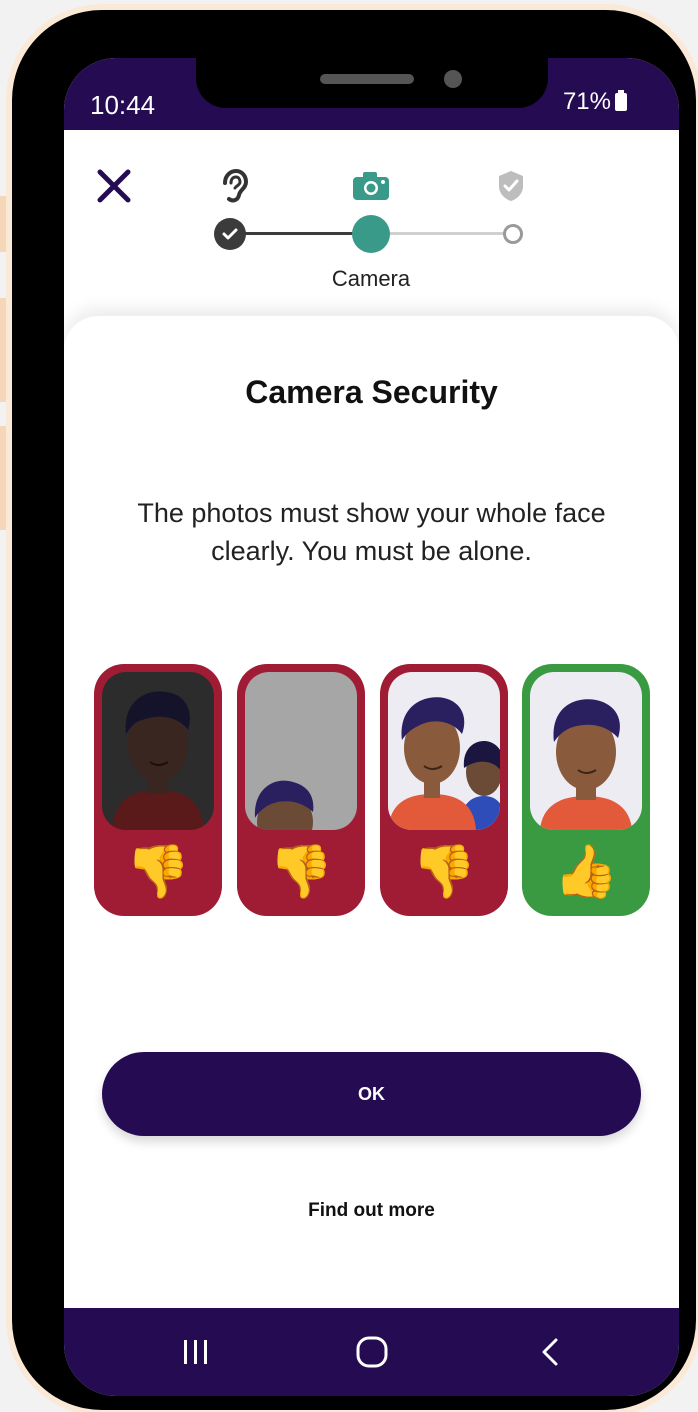  I want to click on dark-face-illustration, so click(158, 751).